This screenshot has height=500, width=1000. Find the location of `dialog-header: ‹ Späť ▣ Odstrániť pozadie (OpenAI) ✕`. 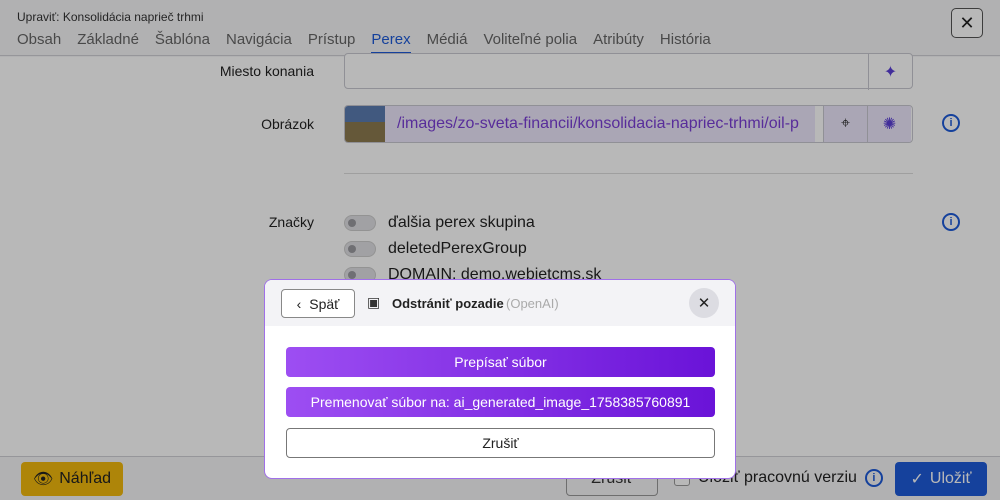

dialog-header: ‹ Späť ▣ Odstrániť pozadie (OpenAI) ✕ is located at coordinates (500, 303).